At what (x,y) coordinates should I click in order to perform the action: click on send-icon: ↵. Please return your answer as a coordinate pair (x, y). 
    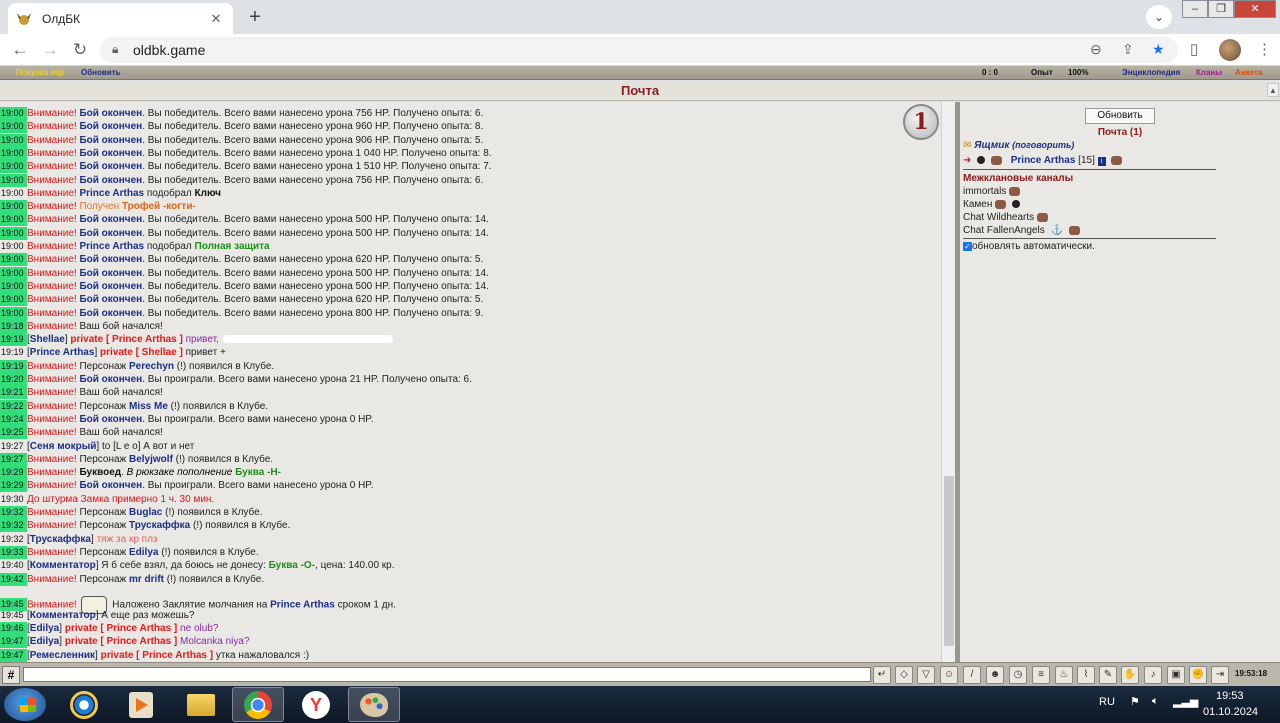
    Looking at the image, I should click on (882, 675).